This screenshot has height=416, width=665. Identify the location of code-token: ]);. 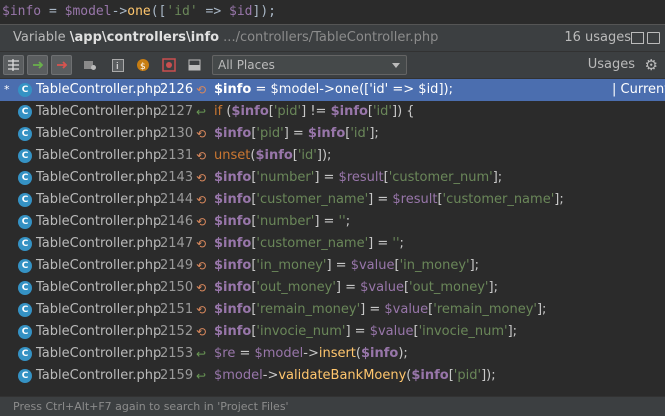
(264, 11).